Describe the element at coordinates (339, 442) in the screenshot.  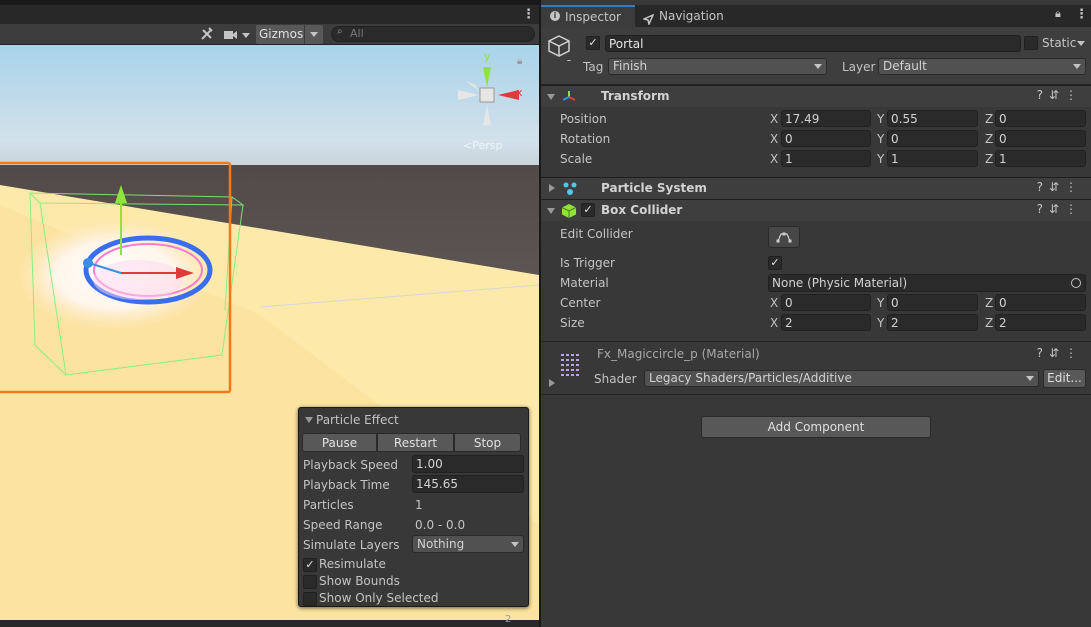
I see `pause-button: Pause` at that location.